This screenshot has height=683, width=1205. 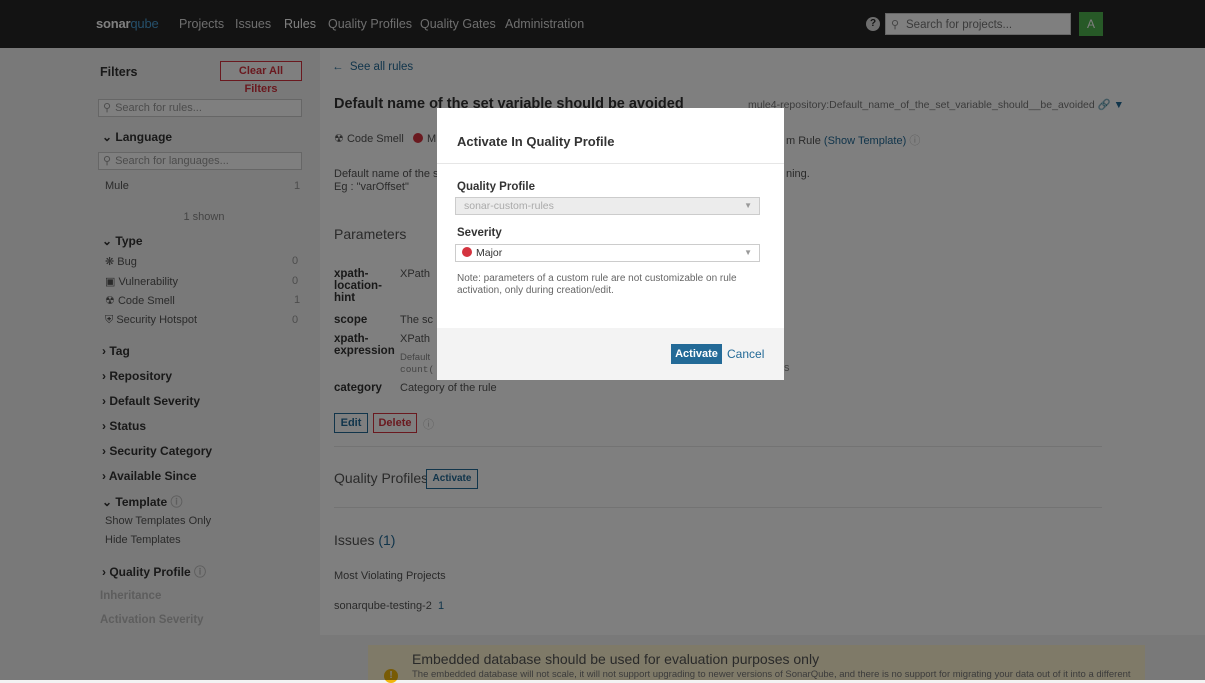 I want to click on cancel-button: Cancel, so click(x=745, y=354).